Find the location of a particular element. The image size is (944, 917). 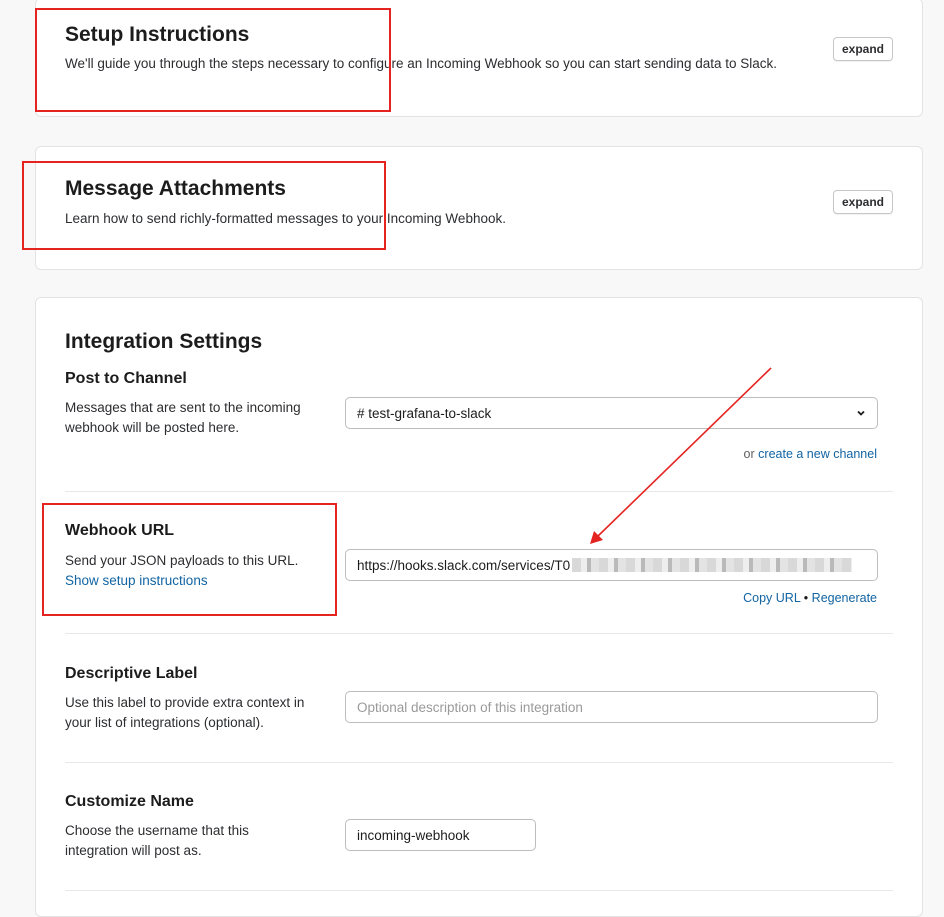

webhook-url-value: https://hooks.slack.com/services/T0 is located at coordinates (464, 565).